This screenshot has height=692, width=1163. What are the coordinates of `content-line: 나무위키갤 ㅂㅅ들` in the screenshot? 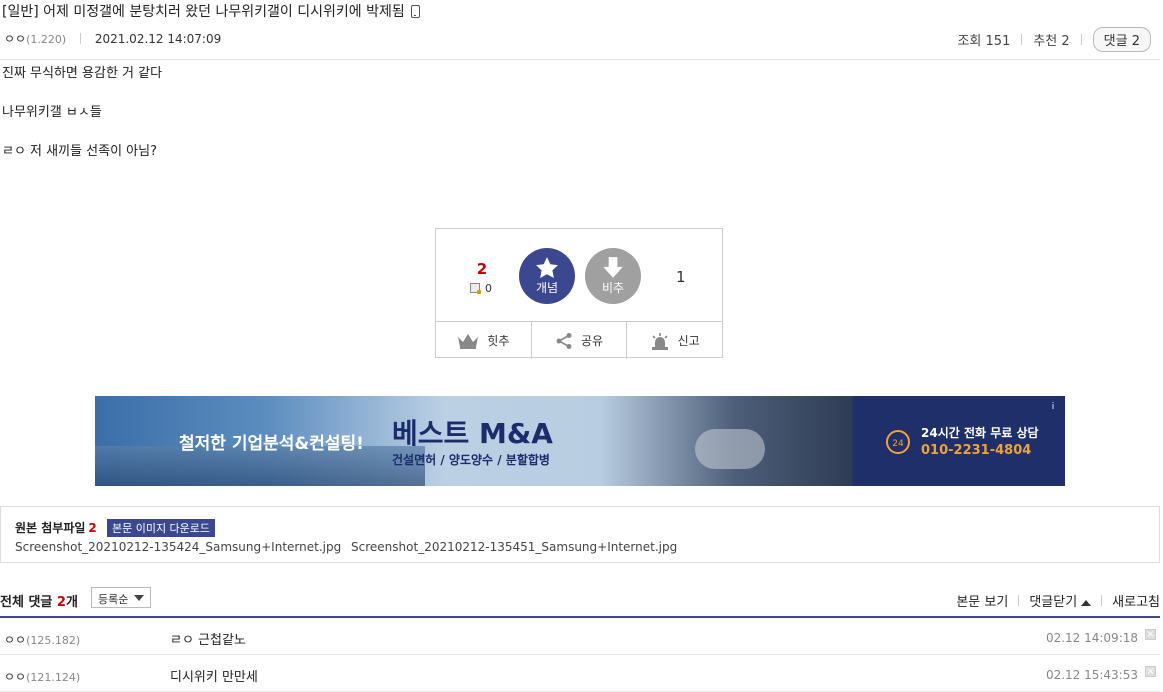 It's located at (52, 112).